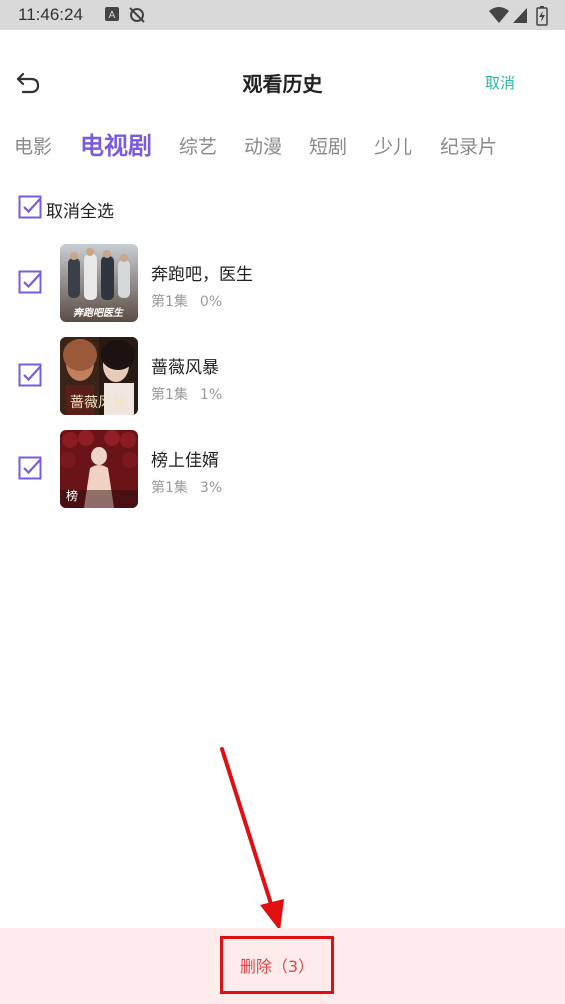 This screenshot has height=1004, width=565. What do you see at coordinates (282, 282) in the screenshot?
I see `list-item: 奔跑吧医生 奔跑吧，医生 第1集 0%` at bounding box center [282, 282].